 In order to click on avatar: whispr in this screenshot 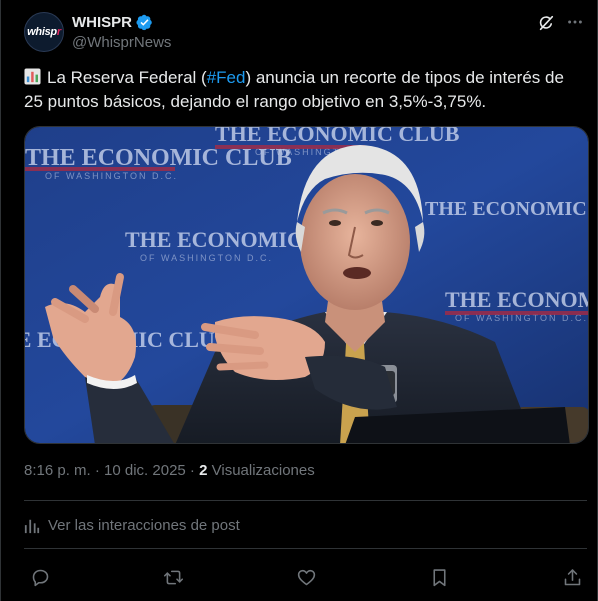, I will do `click(44, 32)`.